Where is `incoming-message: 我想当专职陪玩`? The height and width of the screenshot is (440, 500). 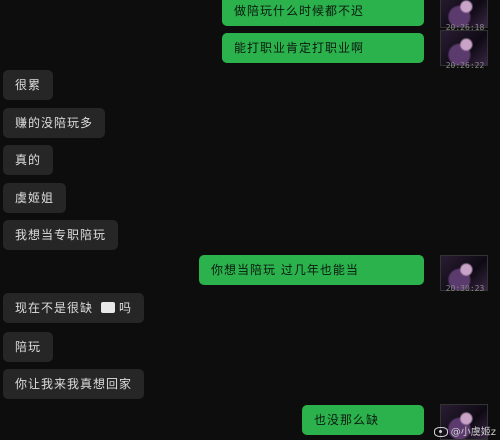
incoming-message: 我想当专职陪玩 is located at coordinates (61, 235).